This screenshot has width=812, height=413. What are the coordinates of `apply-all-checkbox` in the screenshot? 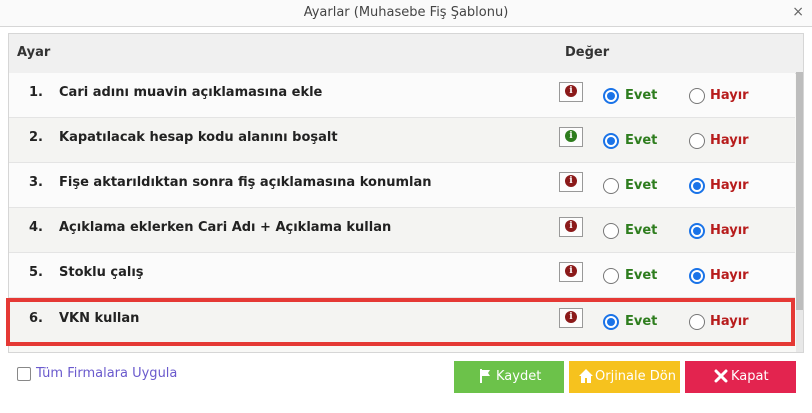 It's located at (24, 374).